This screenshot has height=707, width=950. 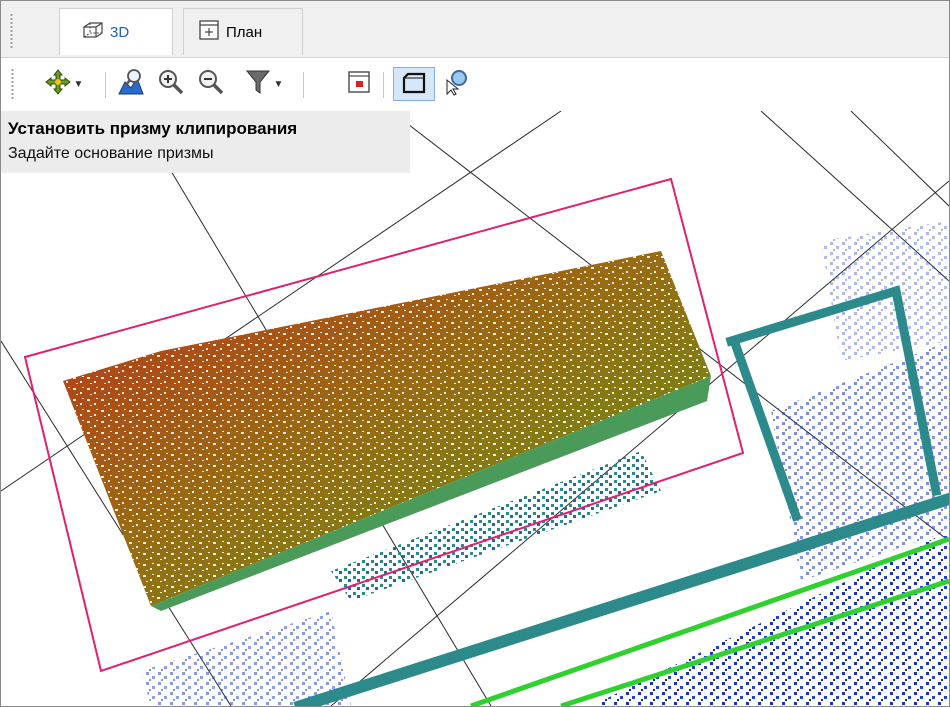 What do you see at coordinates (120, 32) in the screenshot?
I see `tab-3d-label: 3D` at bounding box center [120, 32].